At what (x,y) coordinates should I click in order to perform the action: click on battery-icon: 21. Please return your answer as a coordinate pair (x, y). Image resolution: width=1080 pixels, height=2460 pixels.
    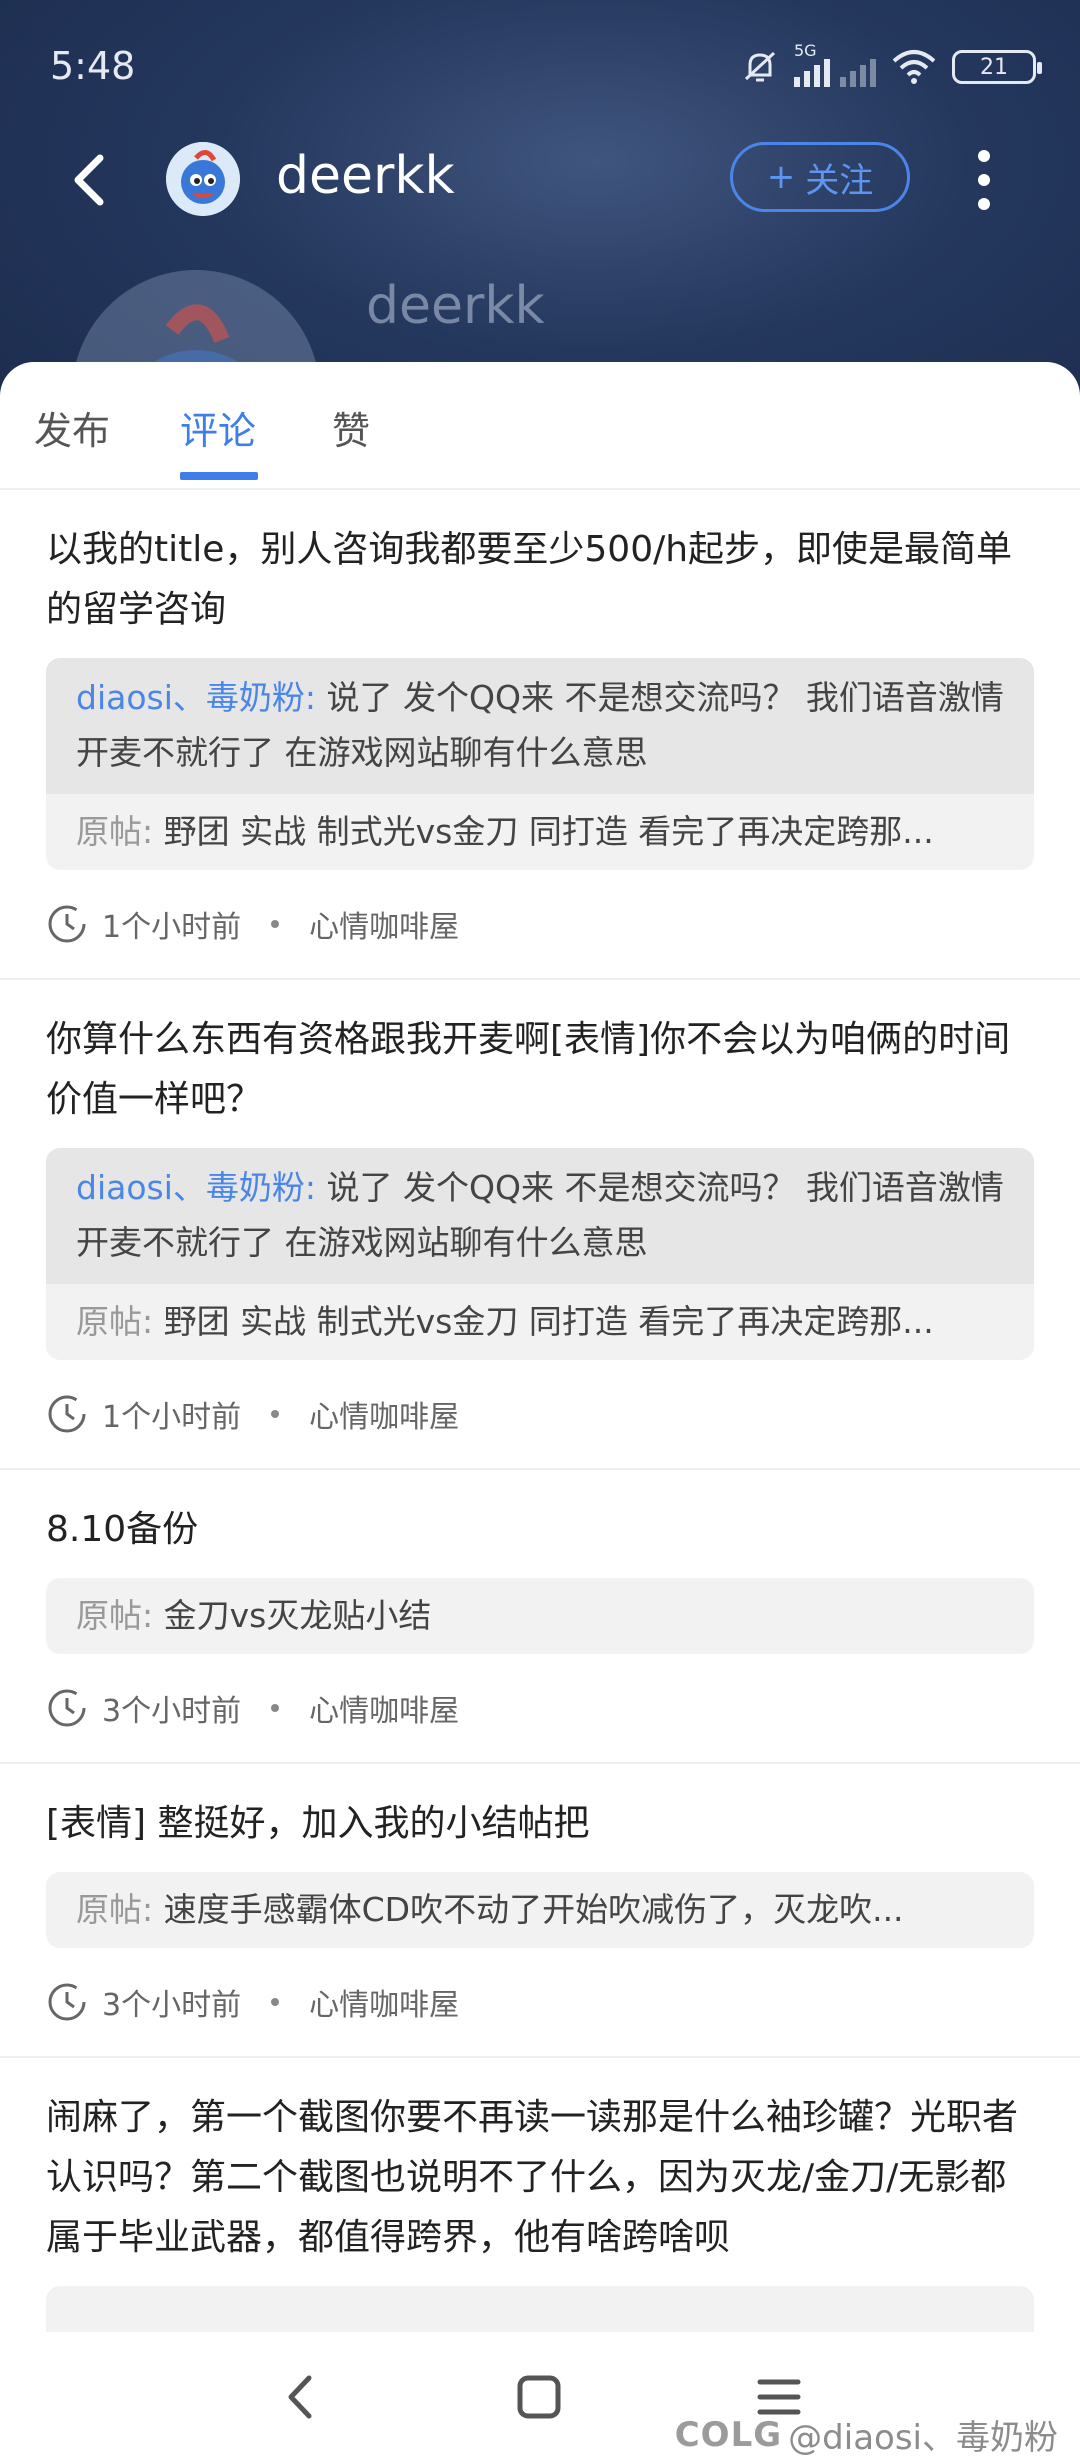
    Looking at the image, I should click on (997, 67).